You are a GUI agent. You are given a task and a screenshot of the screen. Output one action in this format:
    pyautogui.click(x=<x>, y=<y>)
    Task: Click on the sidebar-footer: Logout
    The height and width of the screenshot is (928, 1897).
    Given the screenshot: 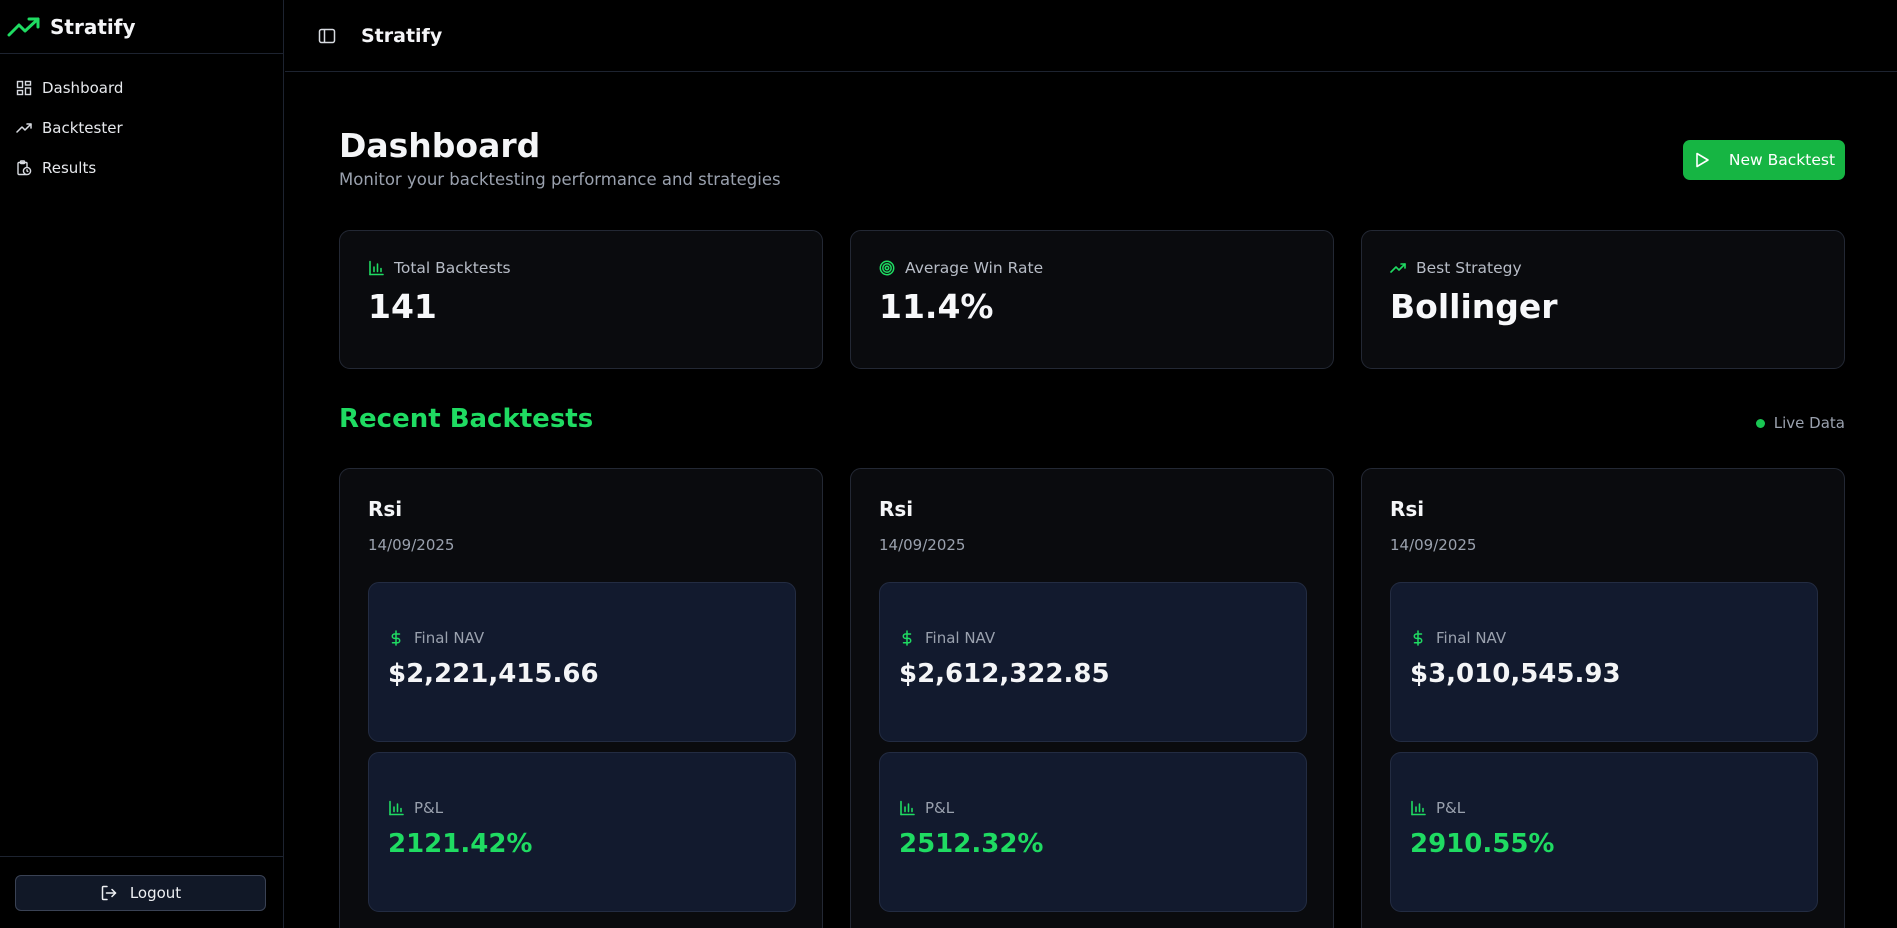 What is the action you would take?
    pyautogui.click(x=141, y=892)
    